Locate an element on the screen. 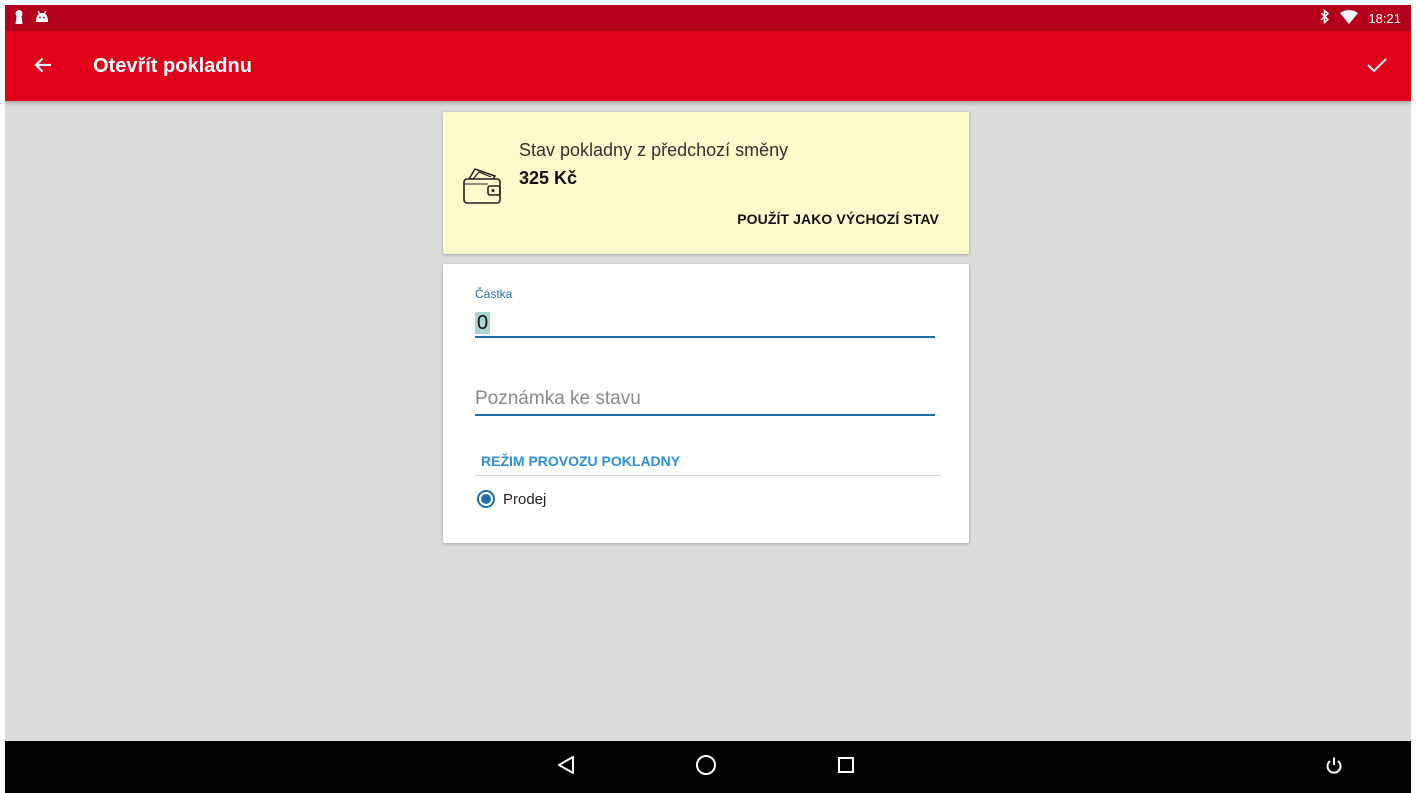 This screenshot has height=793, width=1416. use-as-default-button: POUŽÍT JAKO VÝCHOZÍ STAV is located at coordinates (838, 219).